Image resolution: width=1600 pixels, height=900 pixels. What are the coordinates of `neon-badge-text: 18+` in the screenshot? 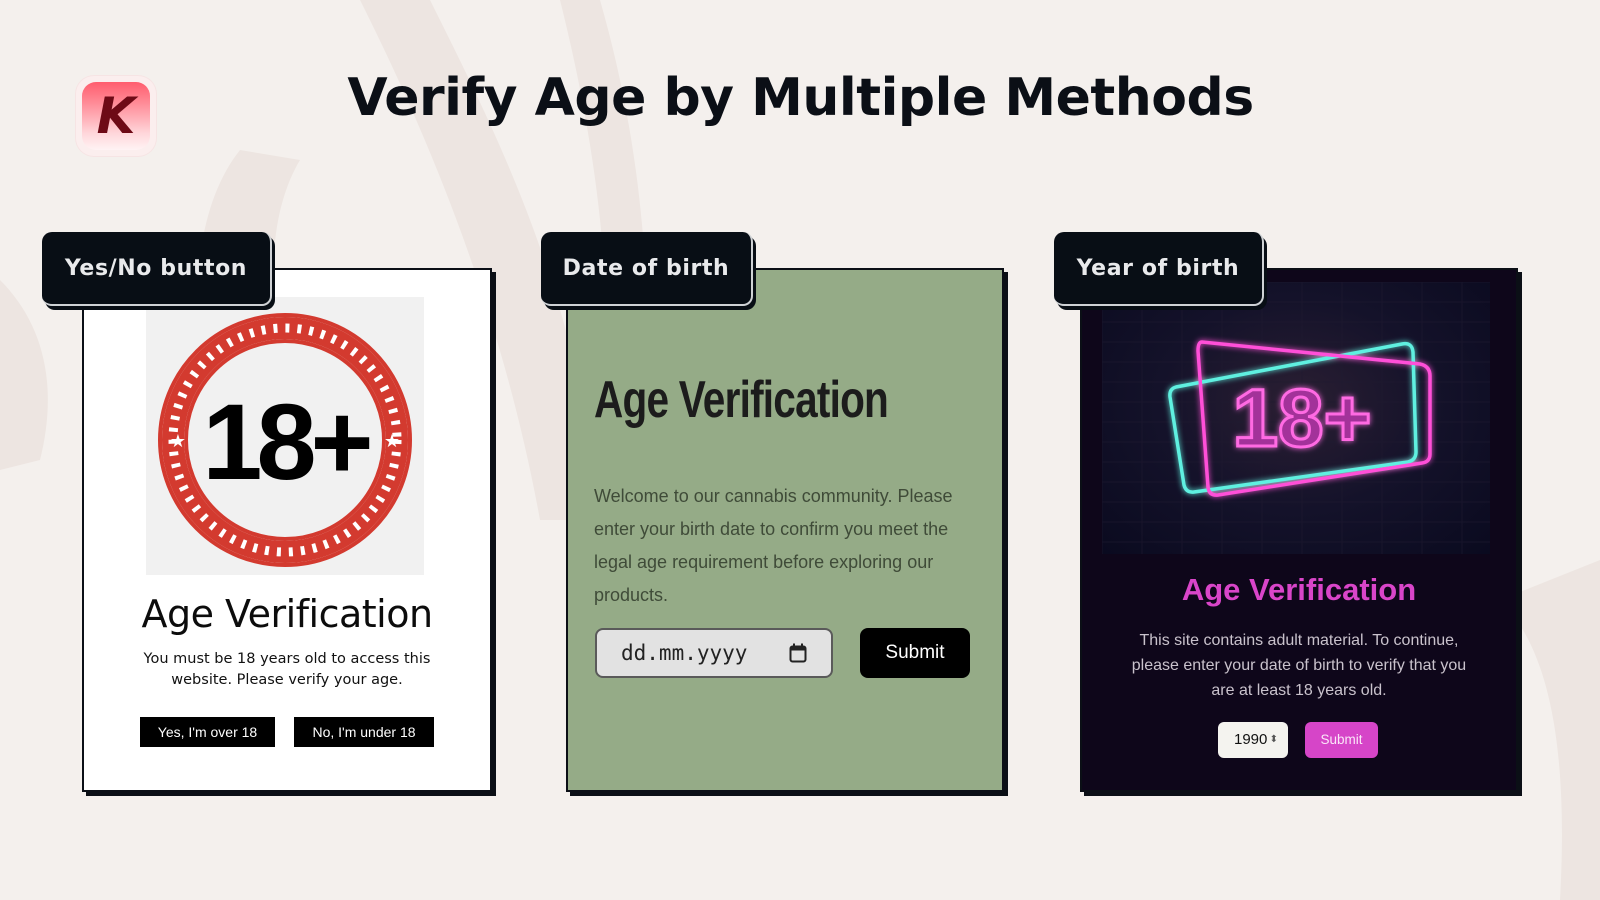 It's located at (1301, 418).